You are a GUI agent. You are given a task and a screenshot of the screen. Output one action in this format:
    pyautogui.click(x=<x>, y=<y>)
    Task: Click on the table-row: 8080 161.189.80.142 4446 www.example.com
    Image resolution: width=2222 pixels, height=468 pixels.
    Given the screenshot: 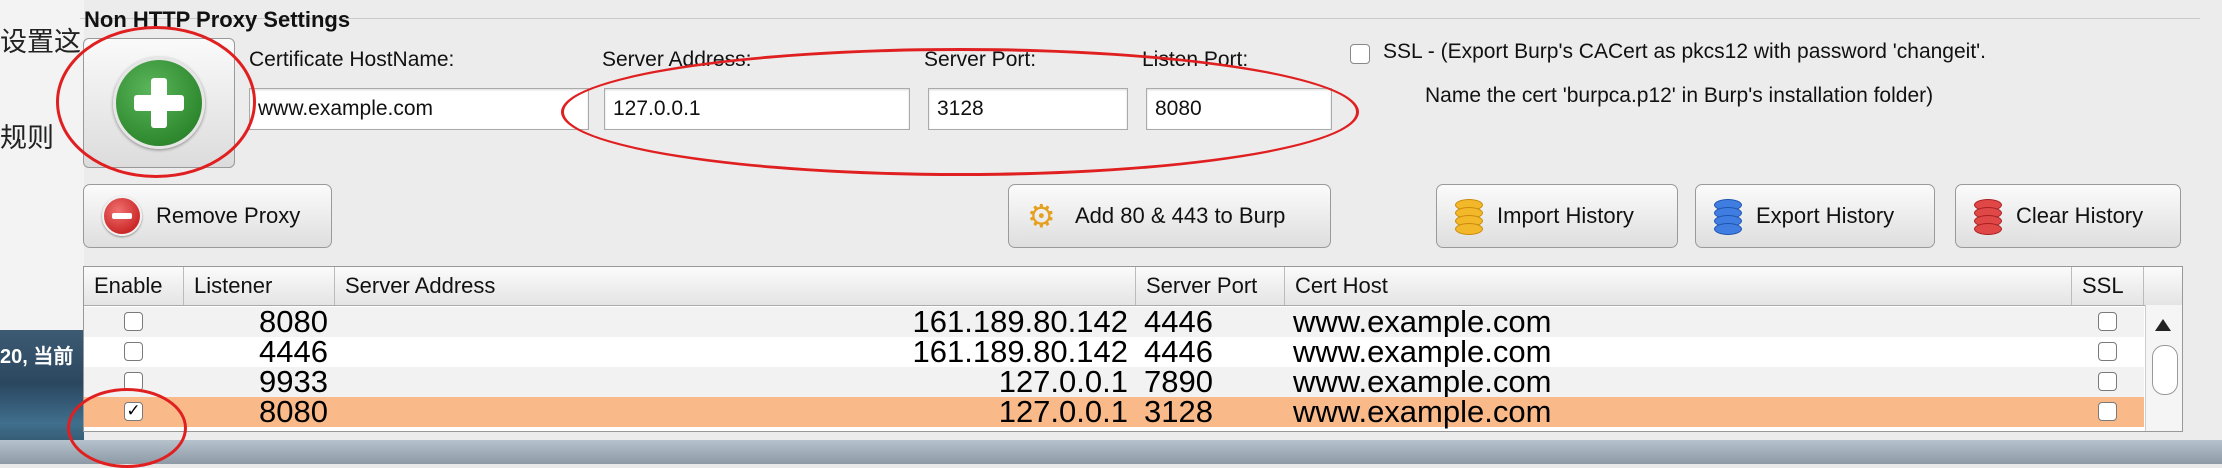 What is the action you would take?
    pyautogui.click(x=1114, y=321)
    